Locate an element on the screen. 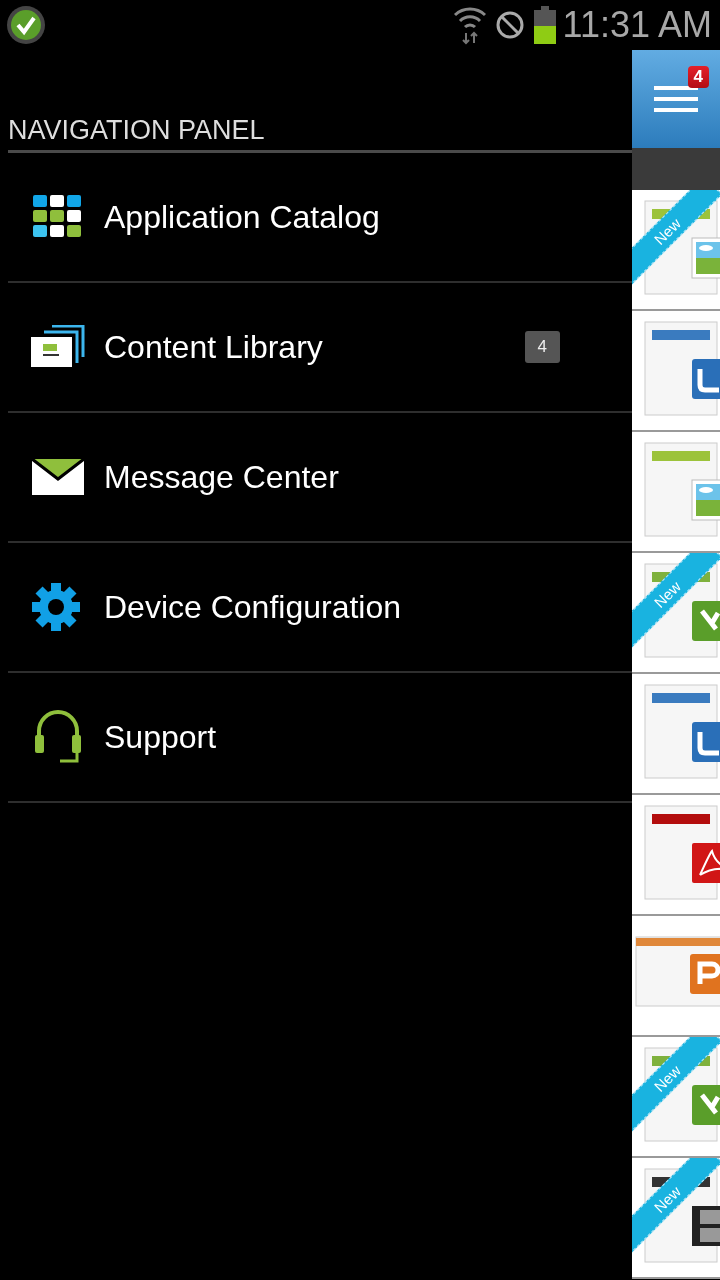 Image resolution: width=720 pixels, height=1280 pixels. count-badge: 4 is located at coordinates (542, 347).